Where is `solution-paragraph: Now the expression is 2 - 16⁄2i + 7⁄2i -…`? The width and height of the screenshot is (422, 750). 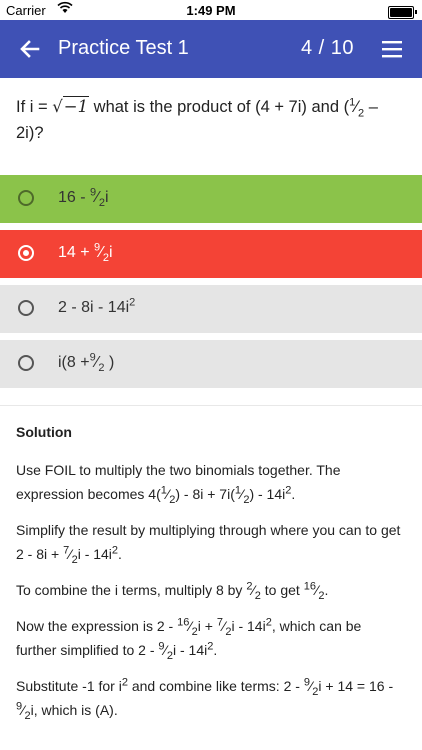 solution-paragraph: Now the expression is 2 - 16⁄2i + 7⁄2i -… is located at coordinates (189, 639).